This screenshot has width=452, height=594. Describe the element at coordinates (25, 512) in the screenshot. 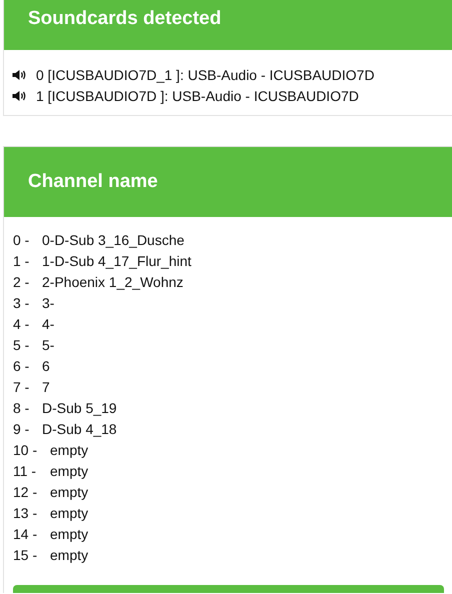

I see `channel-number: 13 -` at that location.